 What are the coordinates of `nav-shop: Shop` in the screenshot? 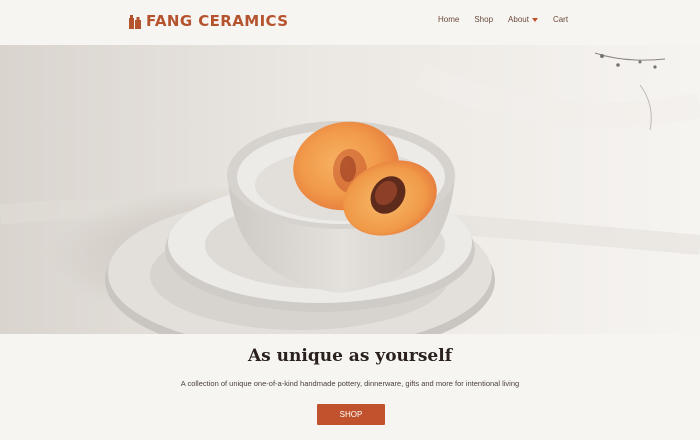 It's located at (483, 19).